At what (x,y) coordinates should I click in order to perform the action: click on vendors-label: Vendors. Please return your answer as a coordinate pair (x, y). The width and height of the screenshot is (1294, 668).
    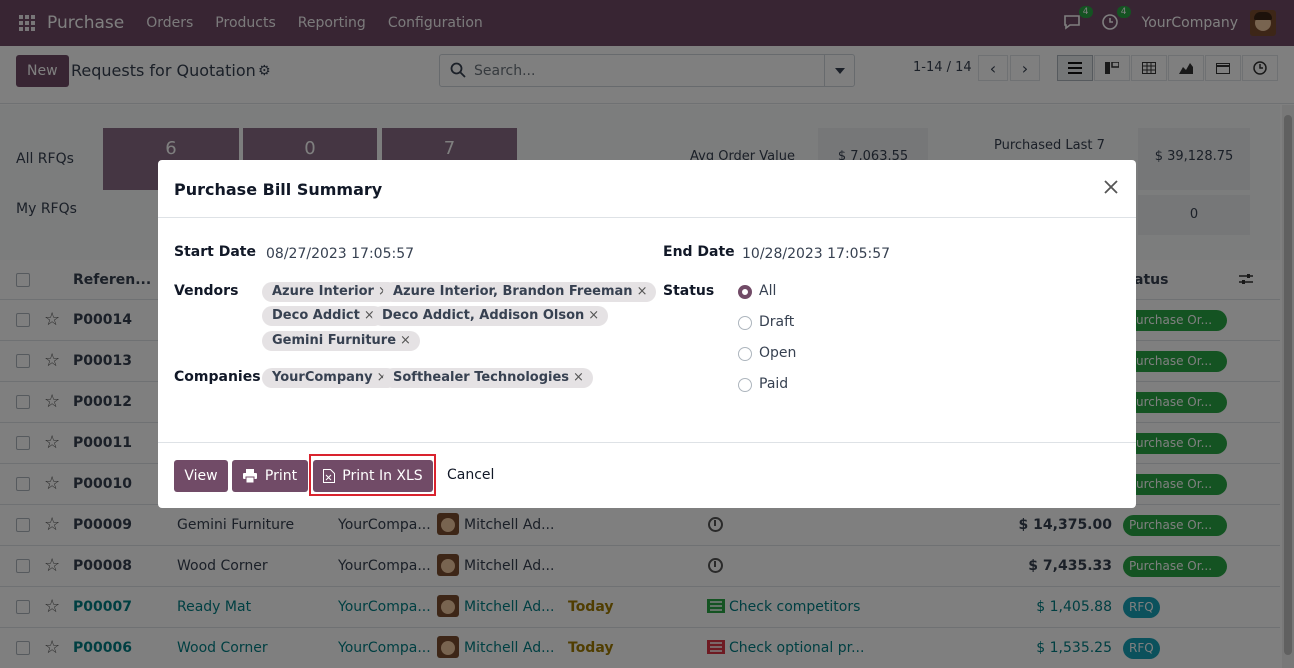
    Looking at the image, I should click on (206, 291).